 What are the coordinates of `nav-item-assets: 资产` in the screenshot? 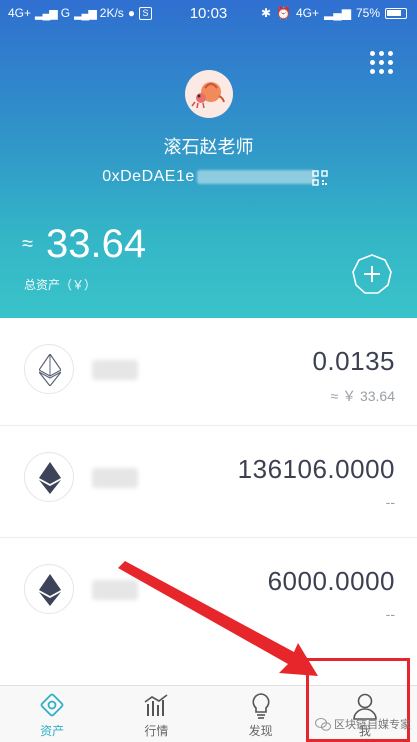 It's located at (52, 714).